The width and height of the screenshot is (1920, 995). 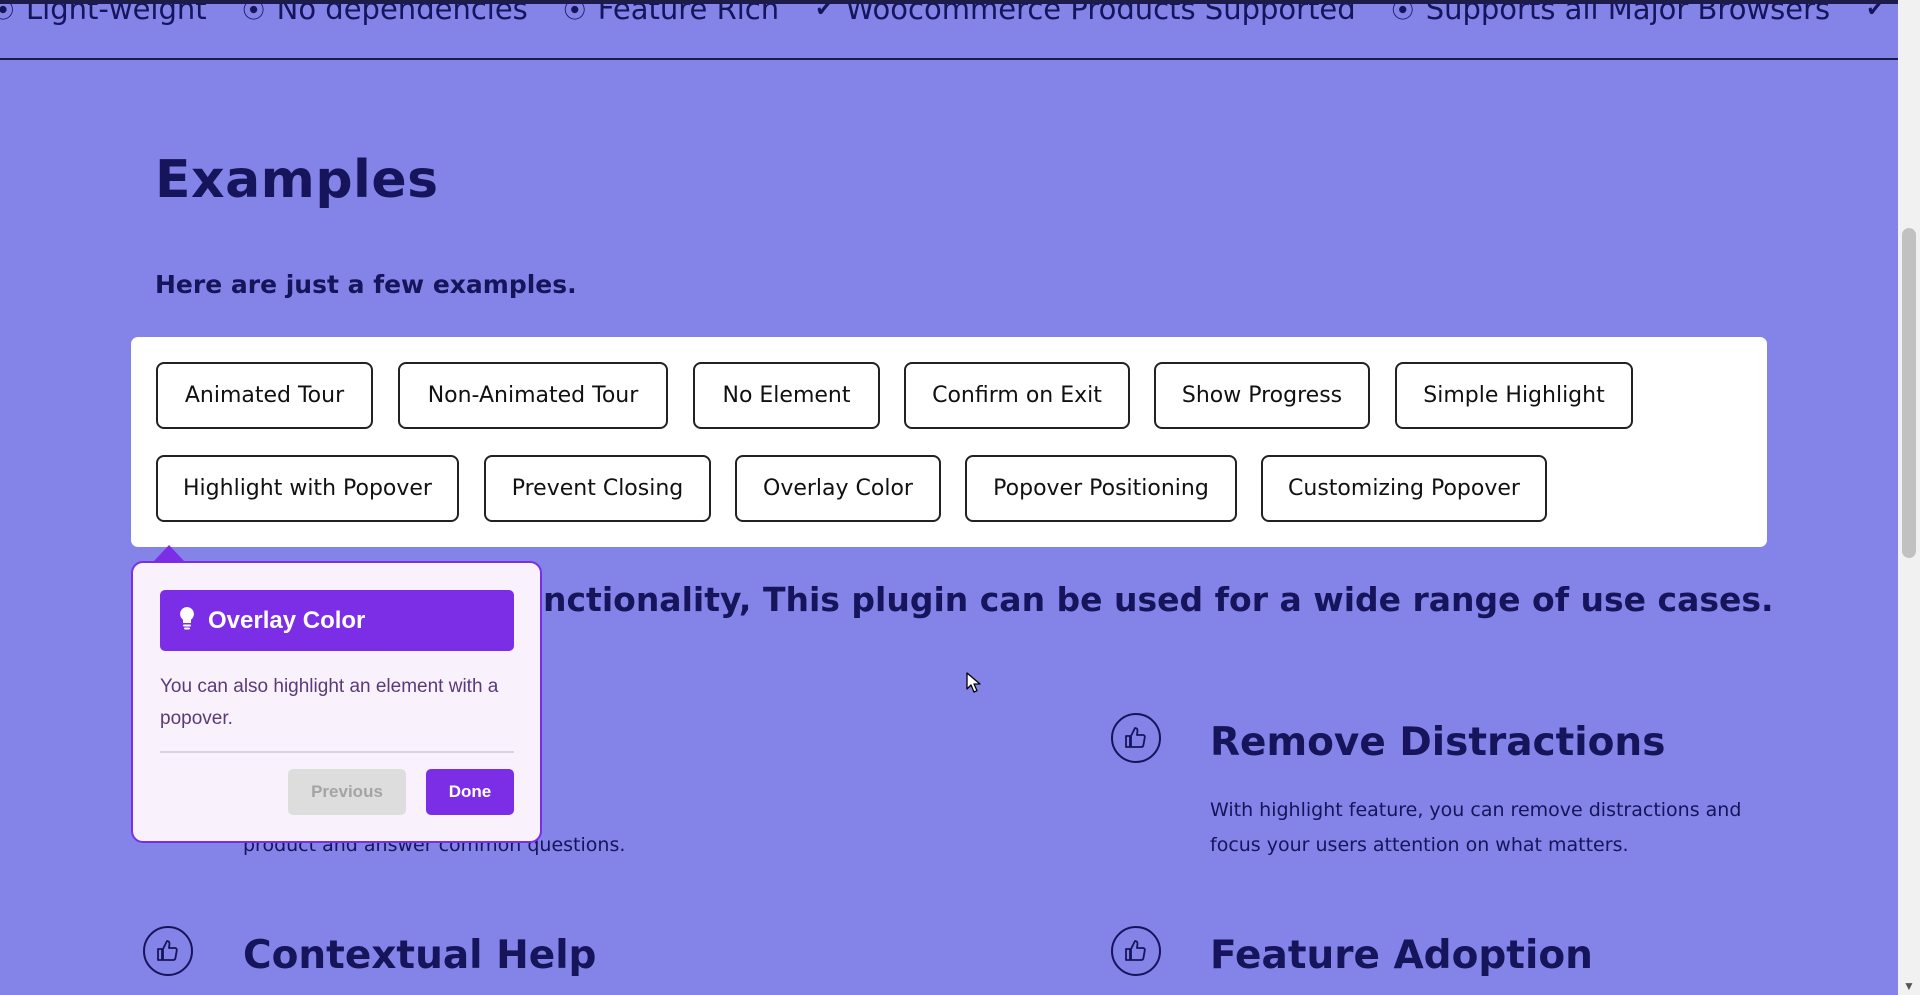 What do you see at coordinates (1262, 395) in the screenshot?
I see `show-progress-button: Show Progress` at bounding box center [1262, 395].